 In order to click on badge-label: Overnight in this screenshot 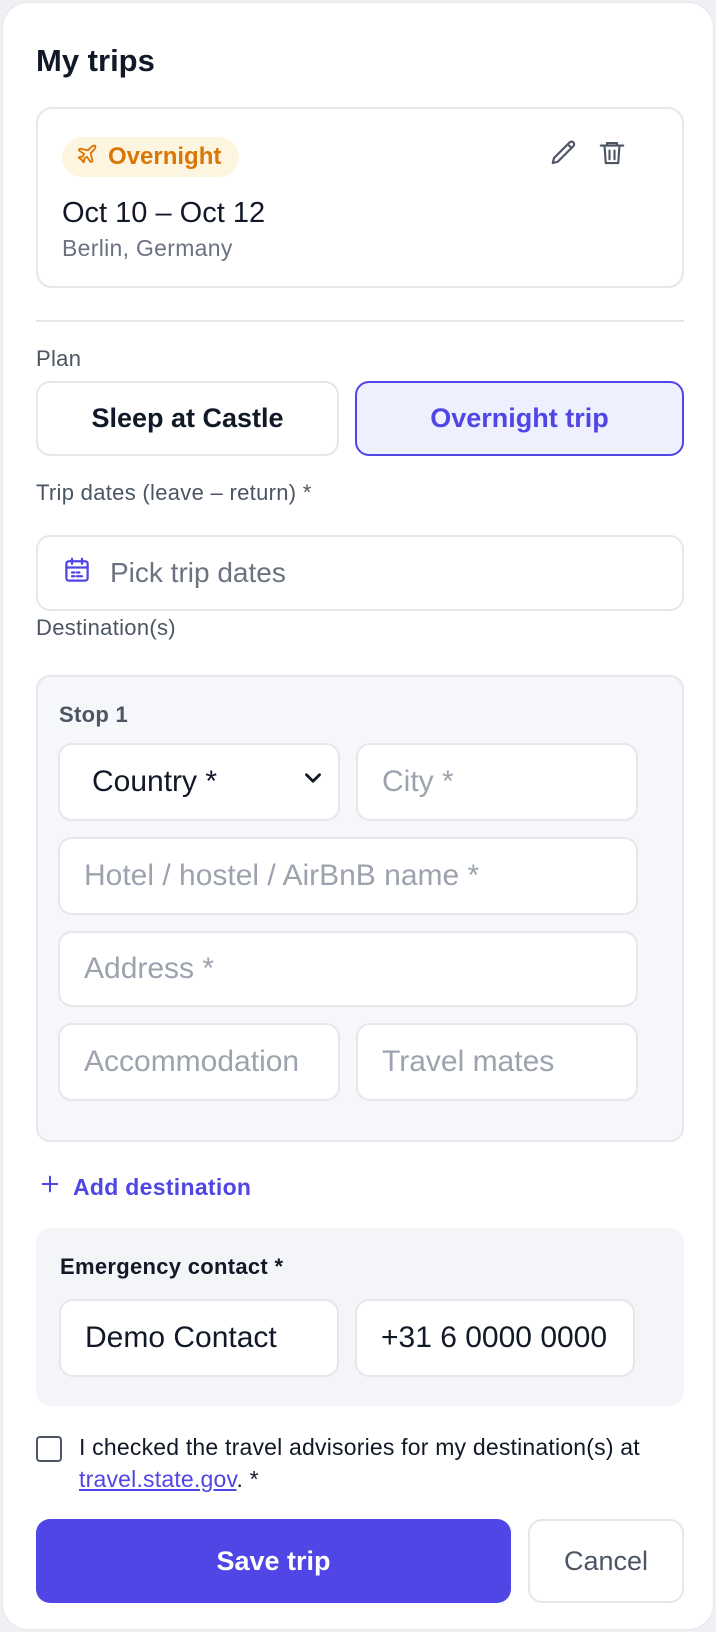, I will do `click(165, 156)`.